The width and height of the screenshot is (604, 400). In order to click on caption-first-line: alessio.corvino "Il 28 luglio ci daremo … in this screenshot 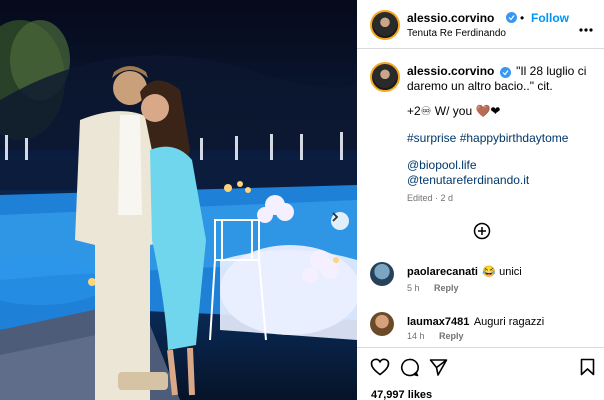, I will do `click(502, 79)`.